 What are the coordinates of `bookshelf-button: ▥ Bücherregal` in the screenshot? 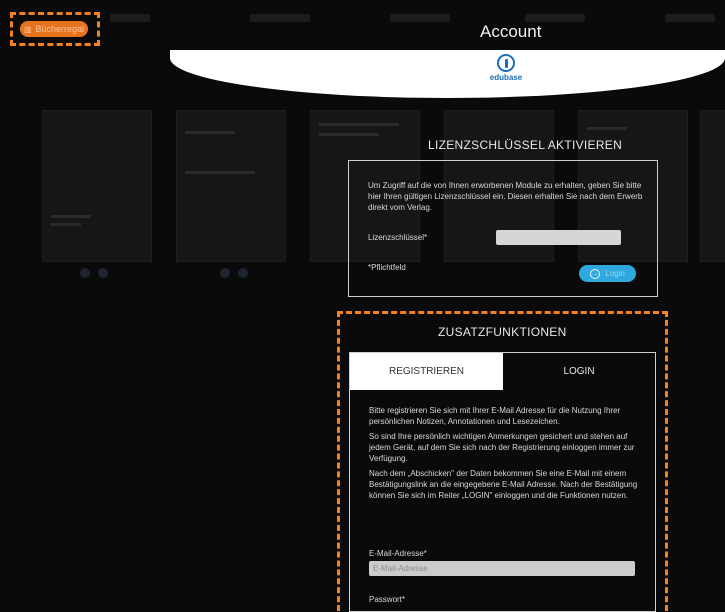 It's located at (54, 29).